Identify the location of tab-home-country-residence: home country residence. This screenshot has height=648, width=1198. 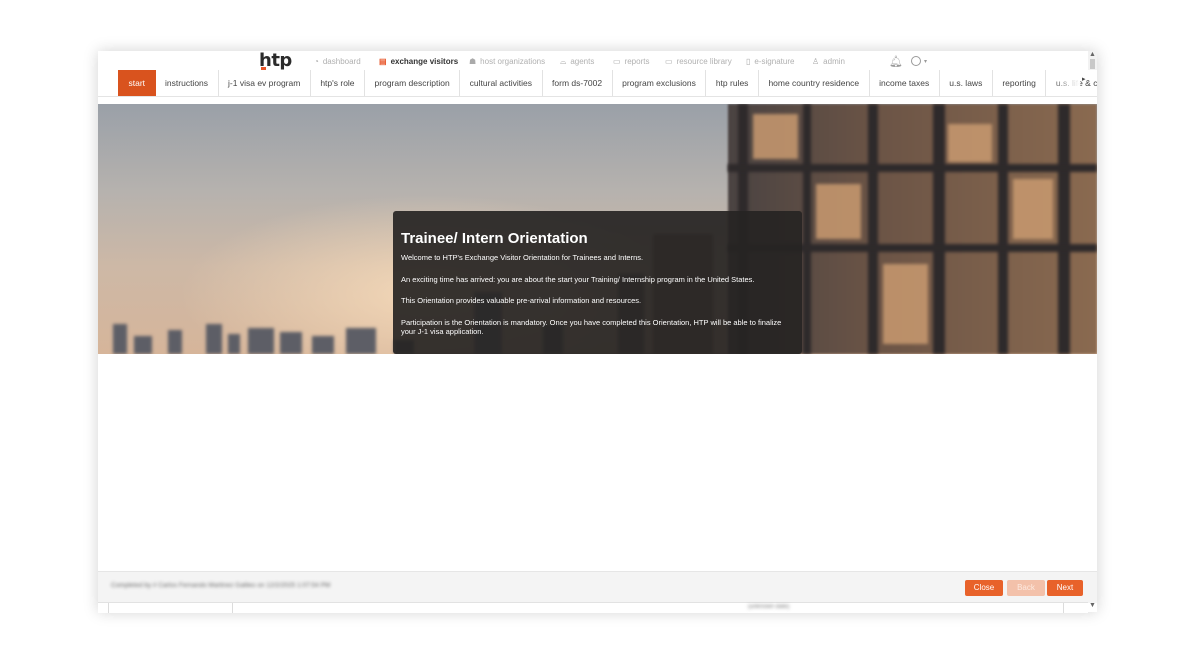
(814, 83).